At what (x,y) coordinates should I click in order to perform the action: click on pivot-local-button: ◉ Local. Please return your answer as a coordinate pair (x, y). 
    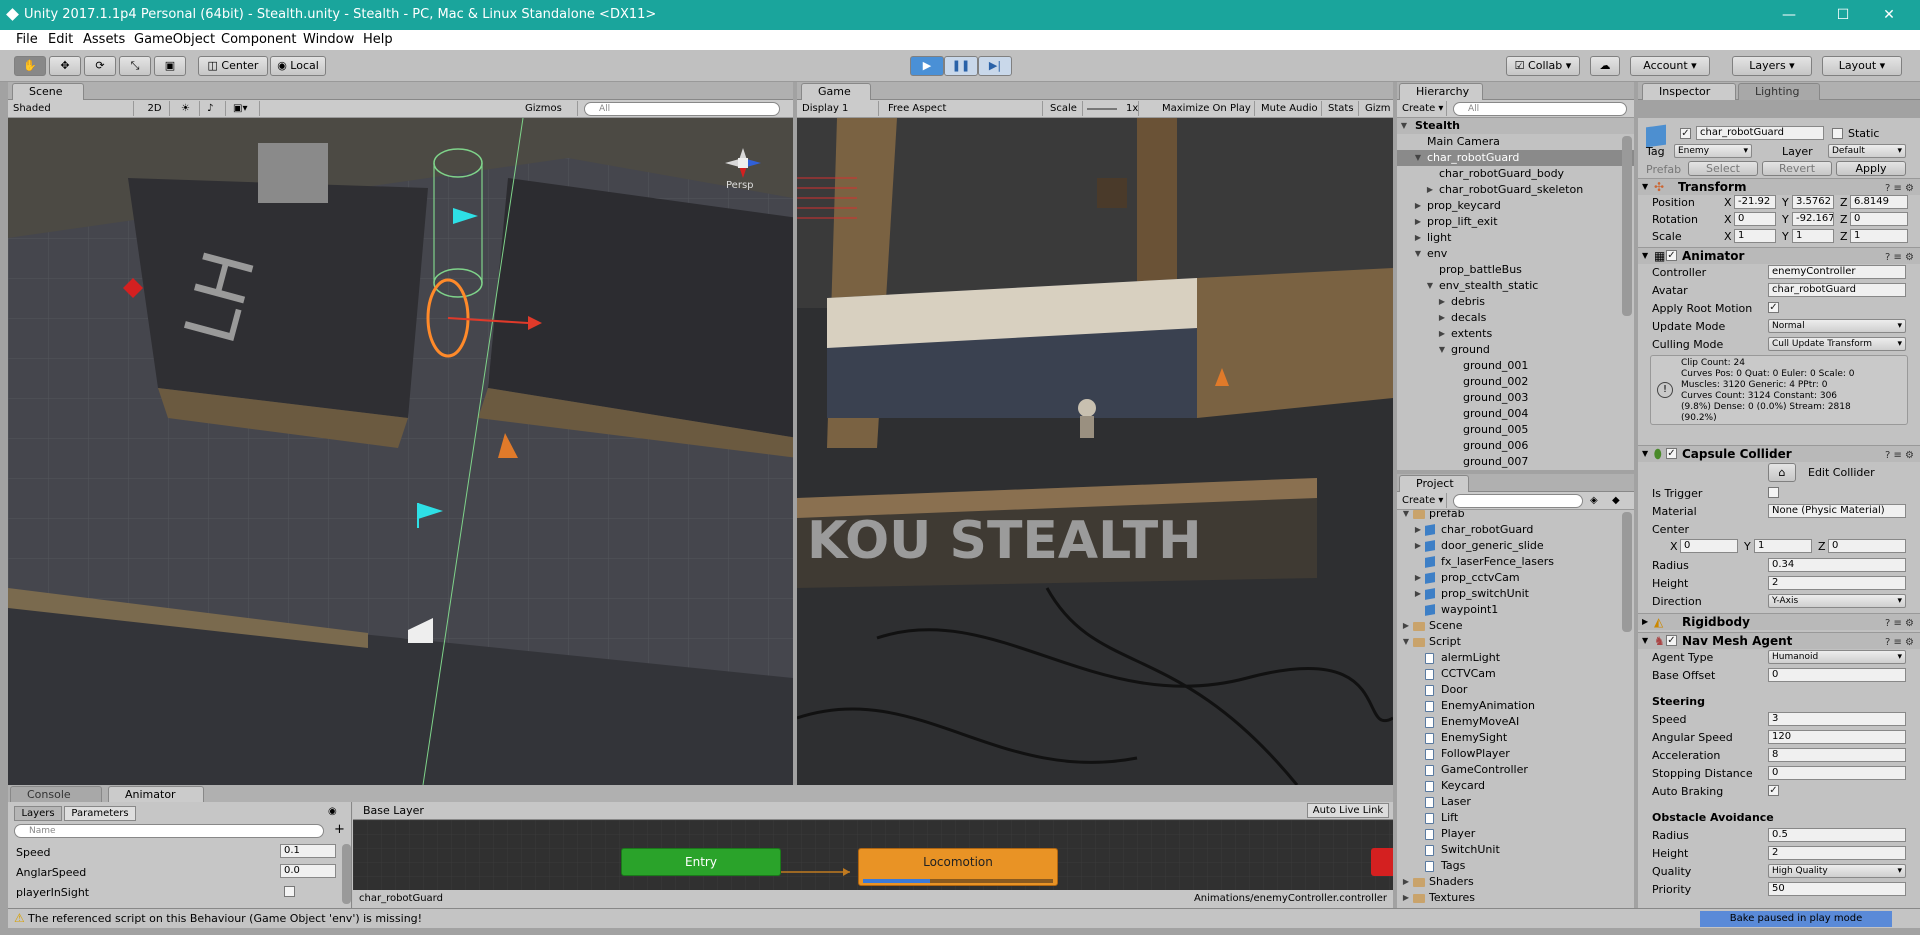
    Looking at the image, I should click on (298, 66).